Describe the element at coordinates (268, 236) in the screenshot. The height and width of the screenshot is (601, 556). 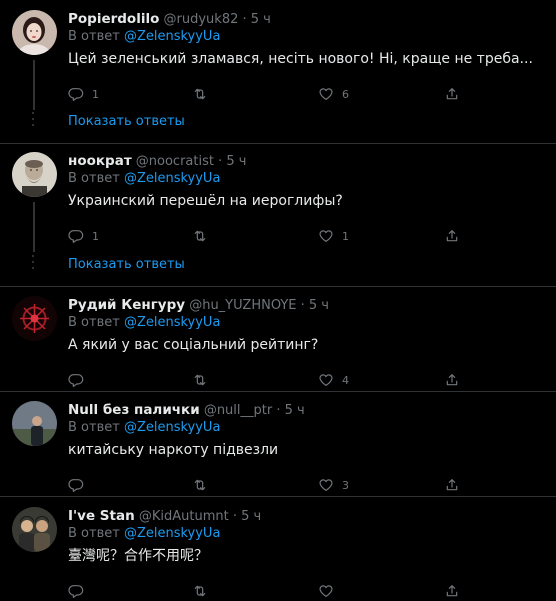
I see `action-bar: 1 1` at that location.